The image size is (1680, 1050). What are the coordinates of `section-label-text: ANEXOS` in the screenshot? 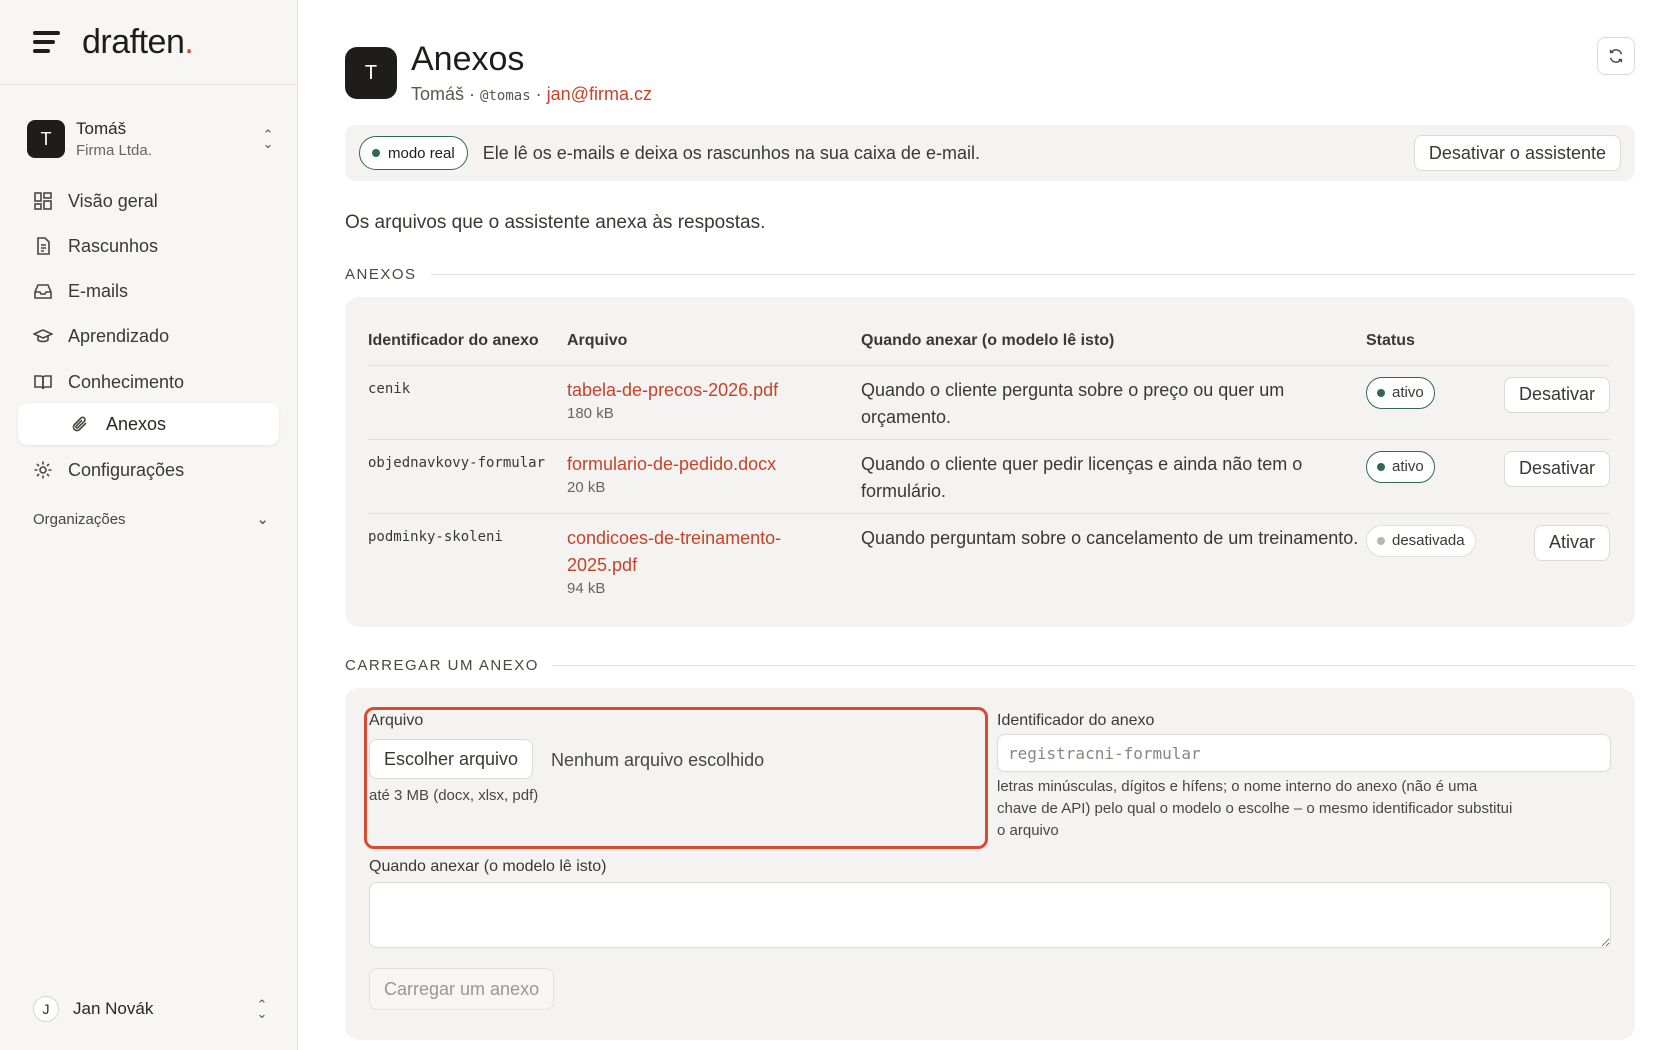 It's located at (381, 274).